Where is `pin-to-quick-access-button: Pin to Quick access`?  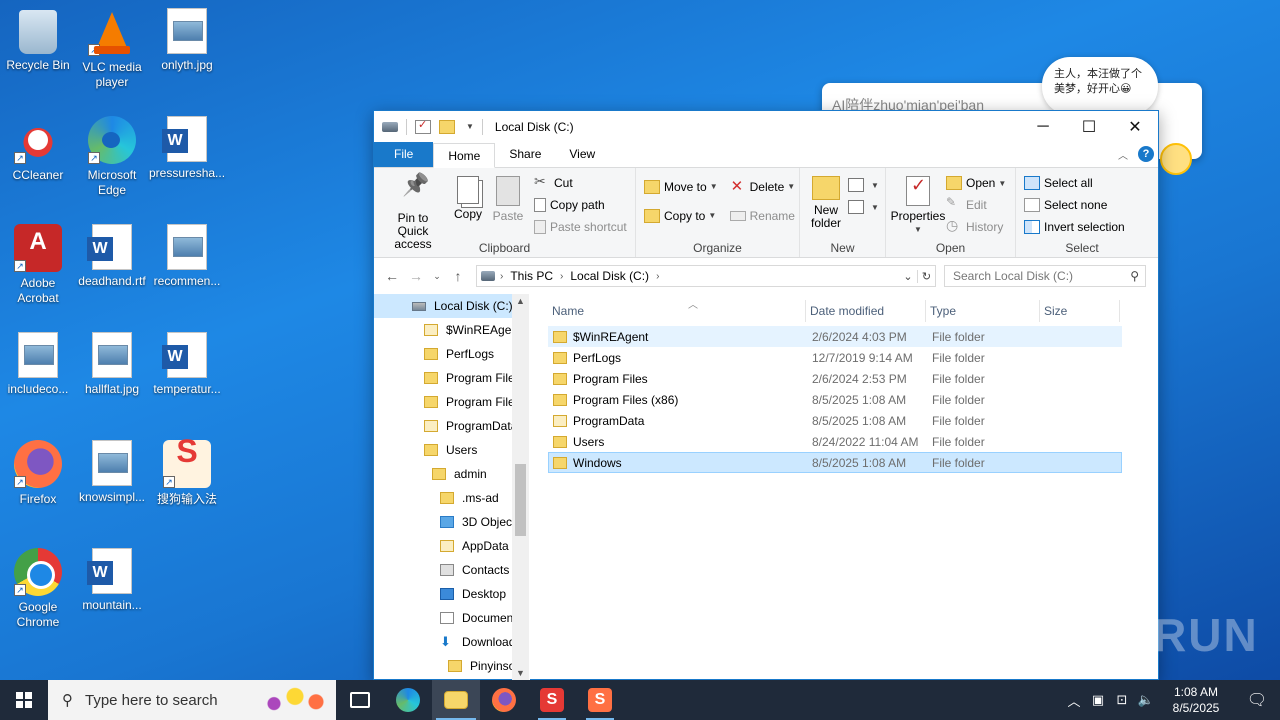
pin-to-quick-access-button: Pin to Quick access is located at coordinates (413, 211).